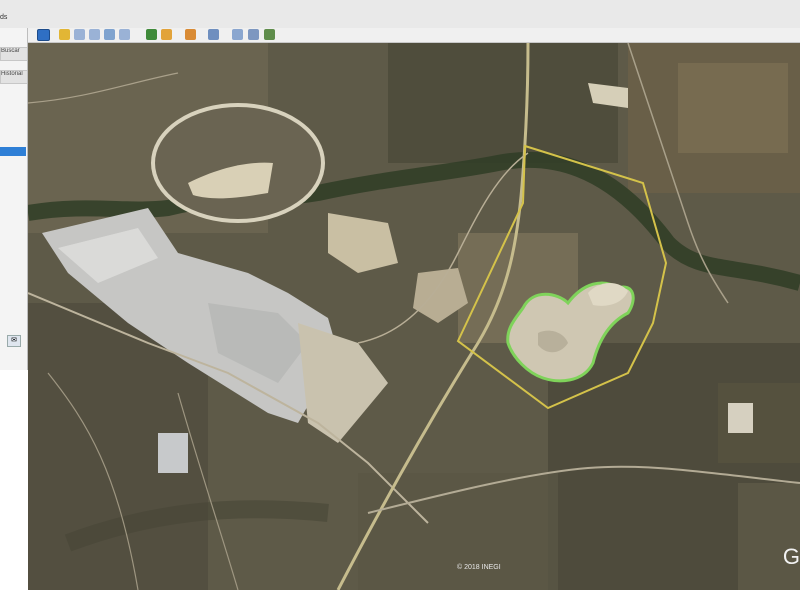 The width and height of the screenshot is (800, 600). What do you see at coordinates (190, 34) in the screenshot?
I see `planets-icon` at bounding box center [190, 34].